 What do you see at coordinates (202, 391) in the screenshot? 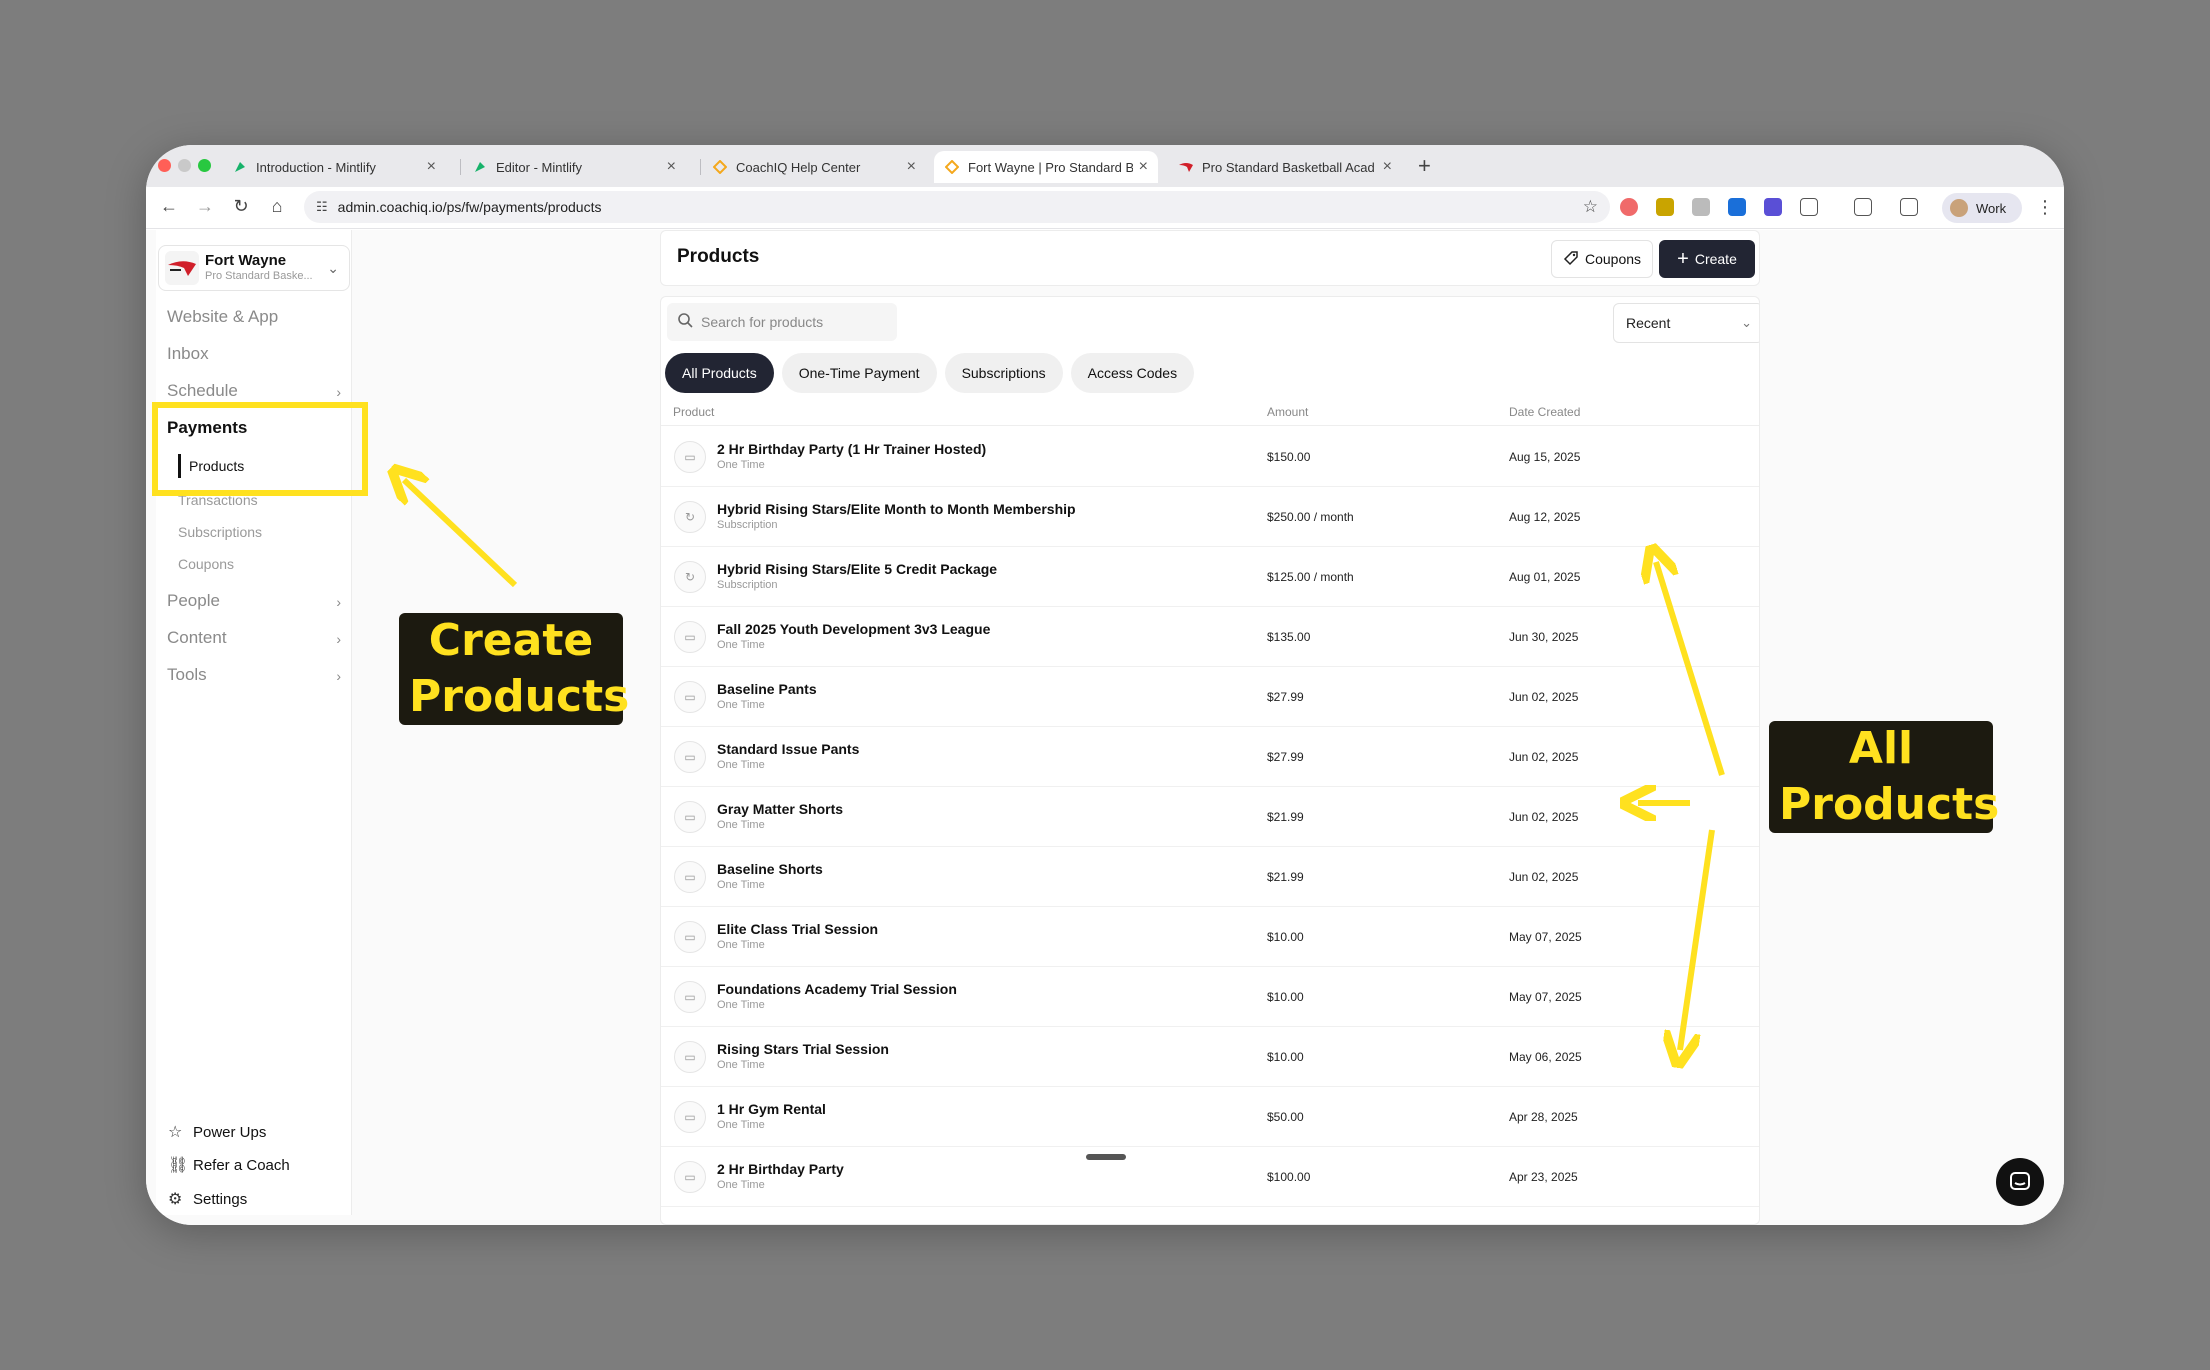
I see `nav-schedule: Schedule` at bounding box center [202, 391].